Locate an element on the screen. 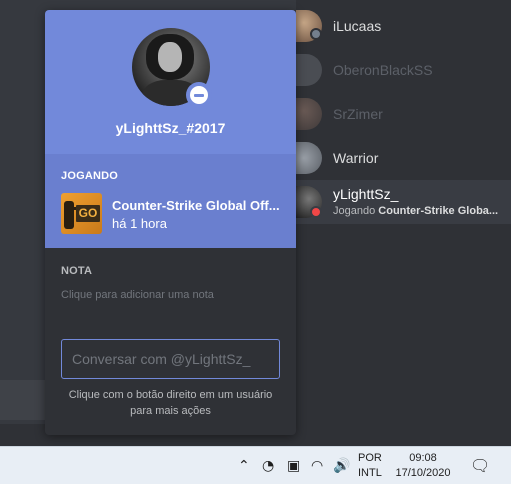 The width and height of the screenshot is (511, 484). member-activity-prefix: Jogando is located at coordinates (354, 211).